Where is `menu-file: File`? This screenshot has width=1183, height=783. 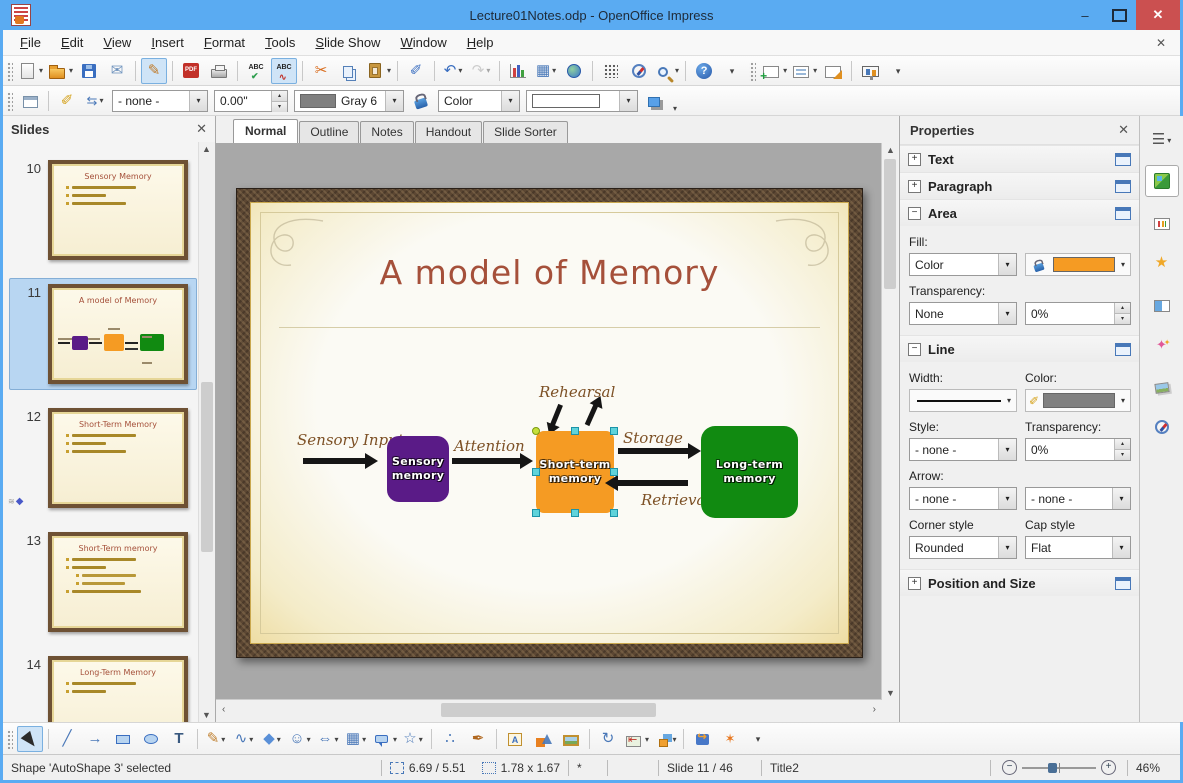
menu-file: File is located at coordinates (30, 42).